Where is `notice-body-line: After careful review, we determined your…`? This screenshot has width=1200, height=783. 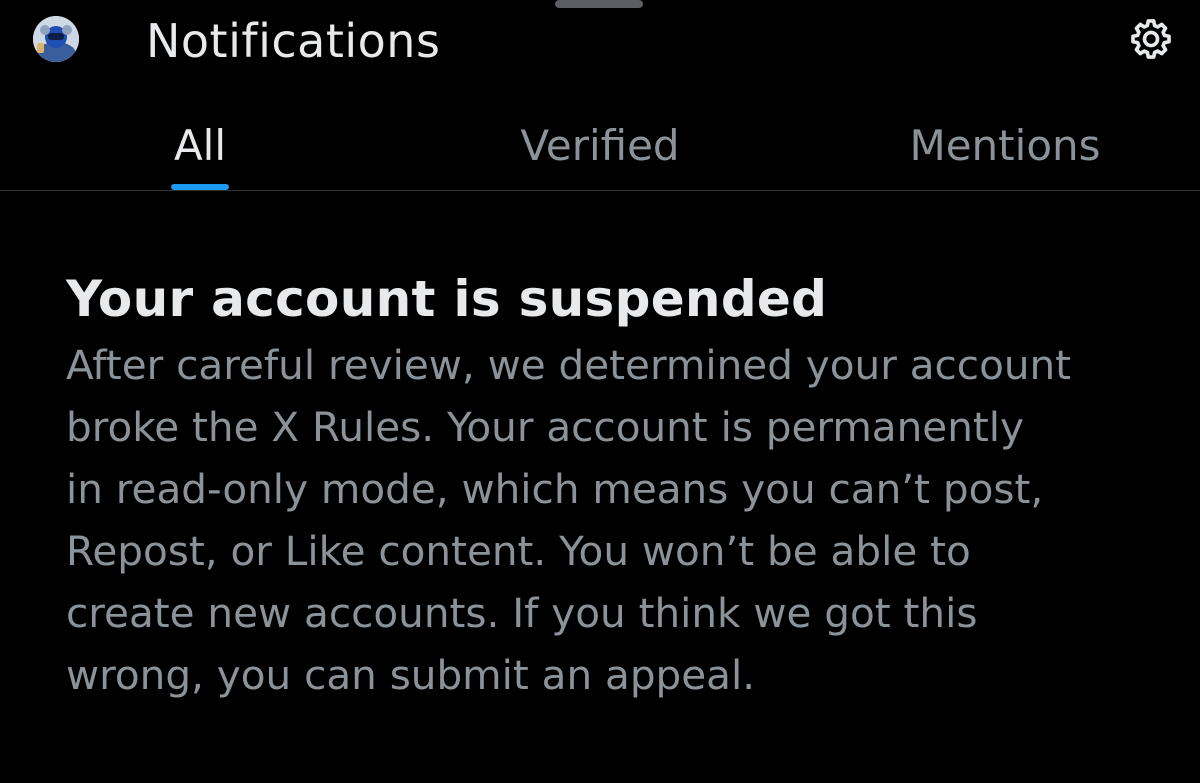
notice-body-line: After careful review, we determined your… is located at coordinates (569, 365).